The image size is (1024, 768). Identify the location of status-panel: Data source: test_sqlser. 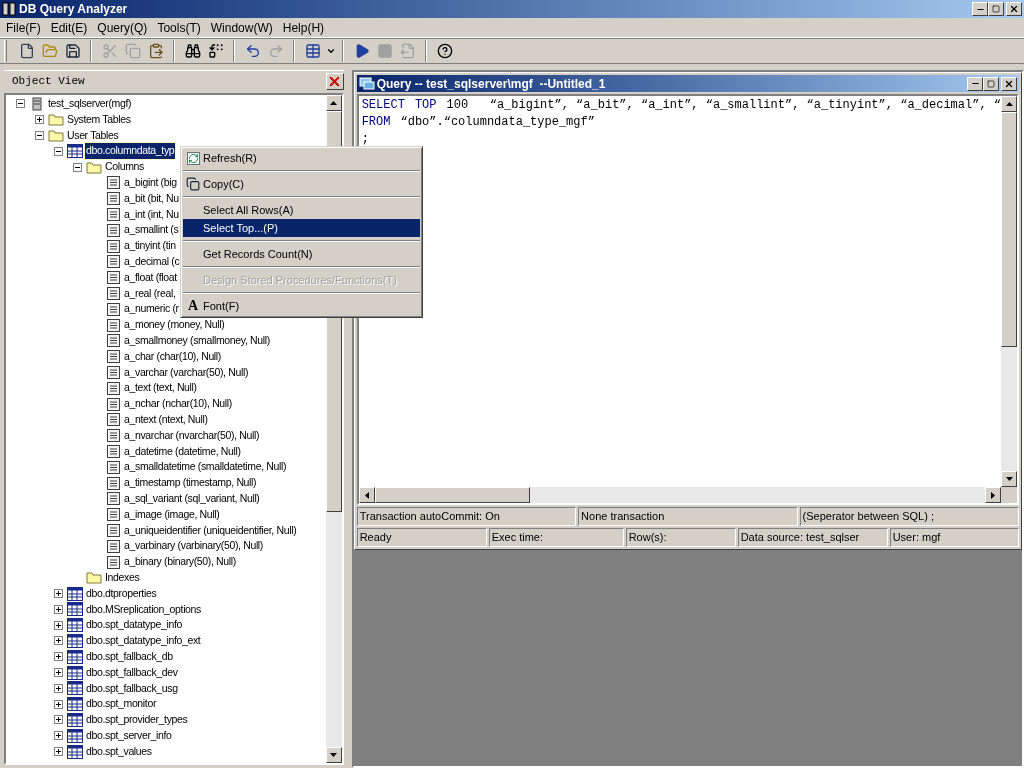
(812, 537).